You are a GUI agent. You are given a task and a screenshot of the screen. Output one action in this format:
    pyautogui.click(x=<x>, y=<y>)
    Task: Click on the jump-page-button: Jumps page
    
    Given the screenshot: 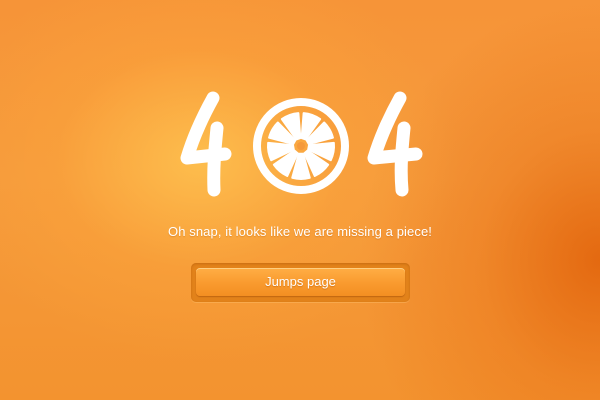 What is the action you would take?
    pyautogui.click(x=300, y=282)
    